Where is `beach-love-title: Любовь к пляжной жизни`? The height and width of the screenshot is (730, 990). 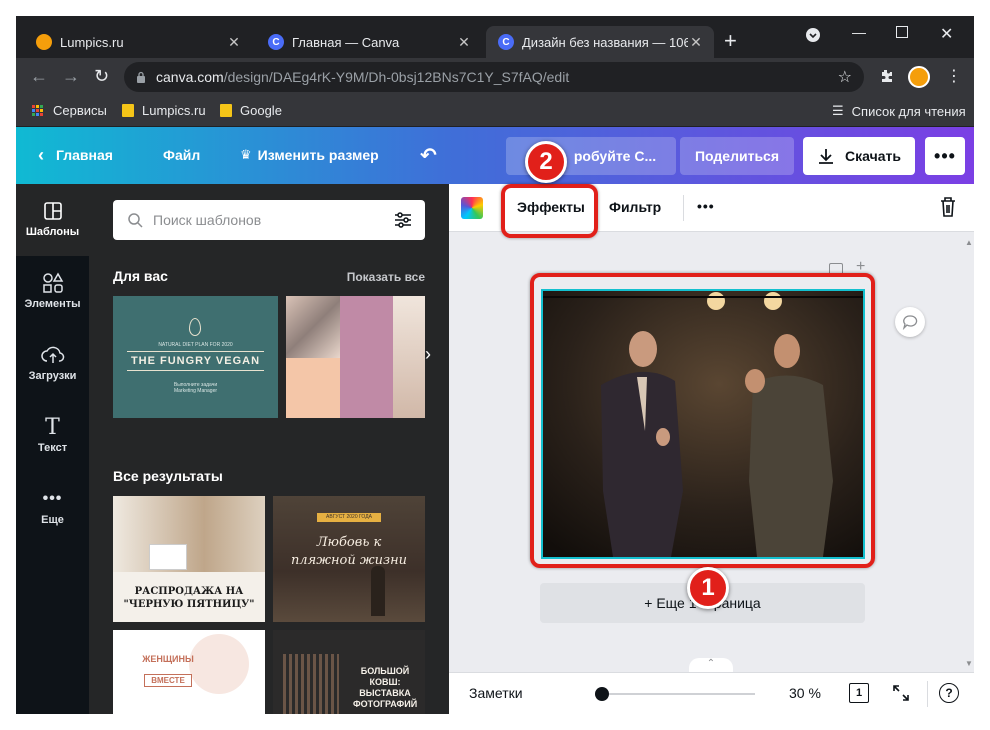 beach-love-title: Любовь к пляжной жизни is located at coordinates (349, 551).